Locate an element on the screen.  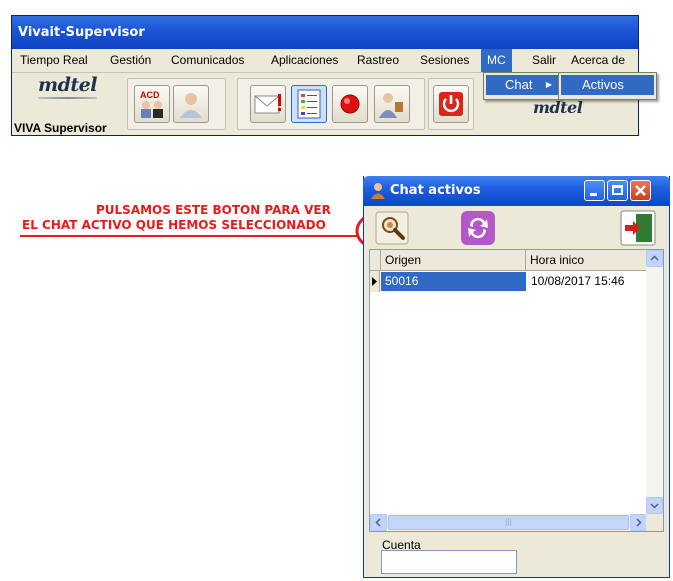
close-icon is located at coordinates (640, 190).